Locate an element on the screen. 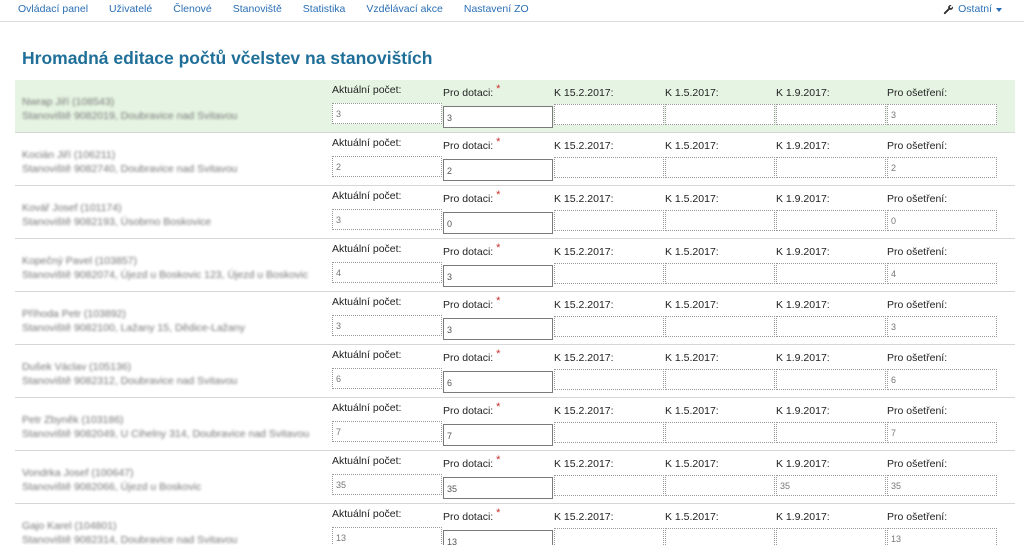 The image size is (1024, 545). actual-input: 2 is located at coordinates (387, 166).